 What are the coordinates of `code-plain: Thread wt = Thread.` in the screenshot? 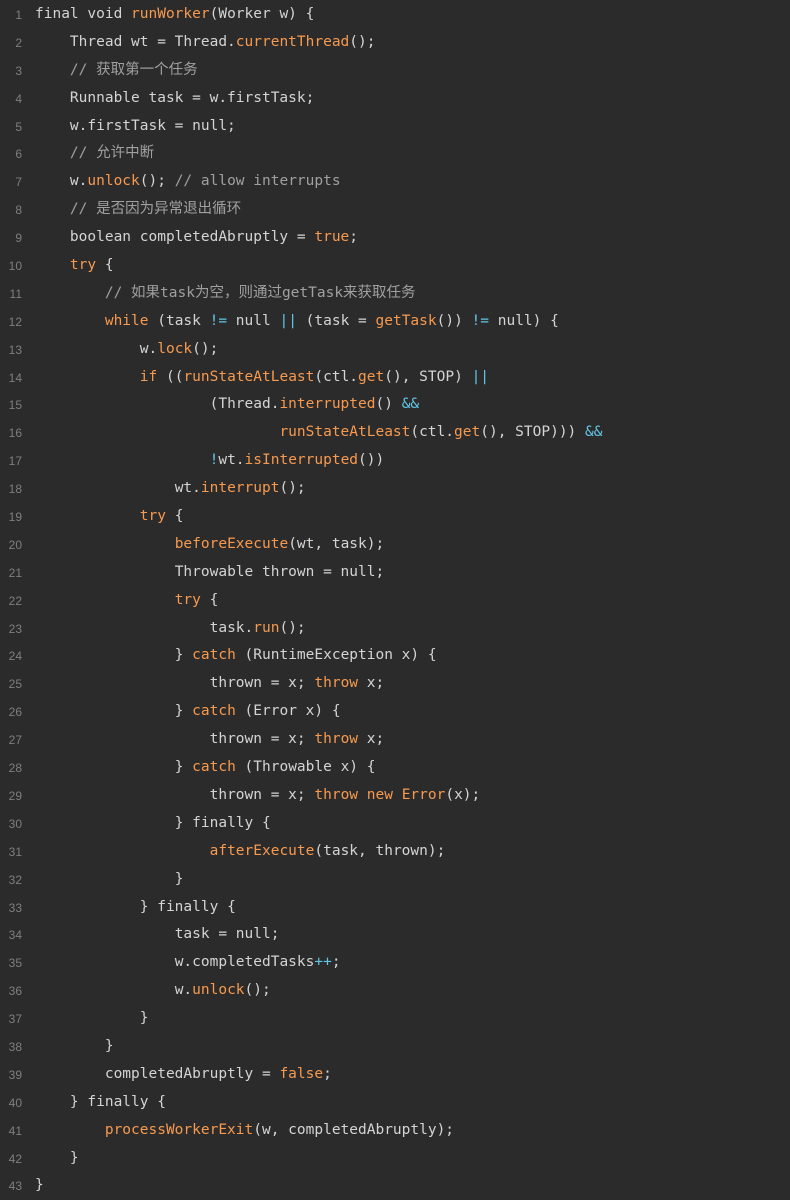 It's located at (152, 41).